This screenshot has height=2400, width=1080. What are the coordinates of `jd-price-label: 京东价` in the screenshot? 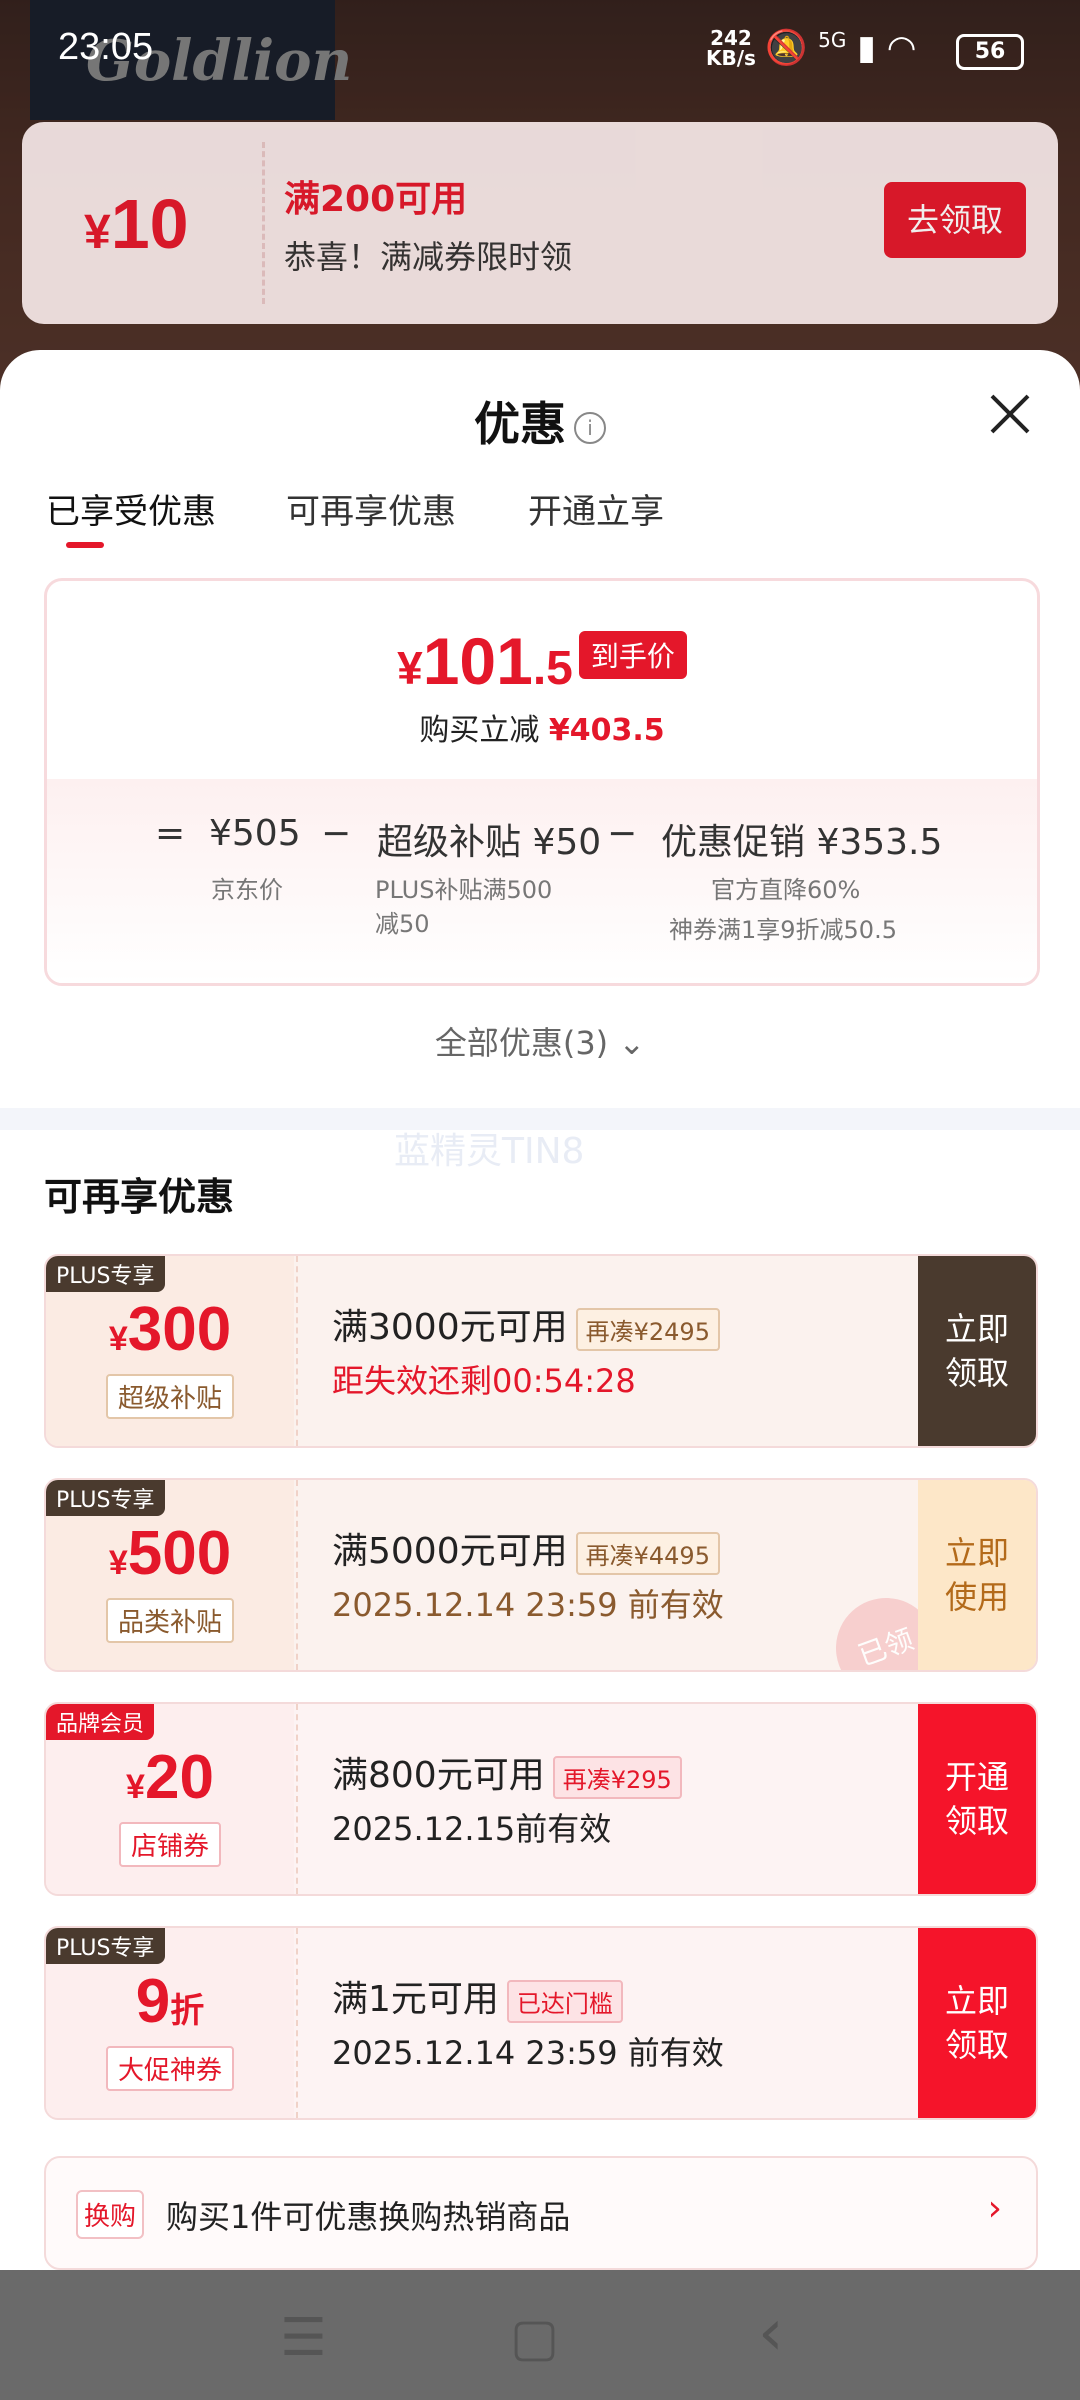 It's located at (247, 890).